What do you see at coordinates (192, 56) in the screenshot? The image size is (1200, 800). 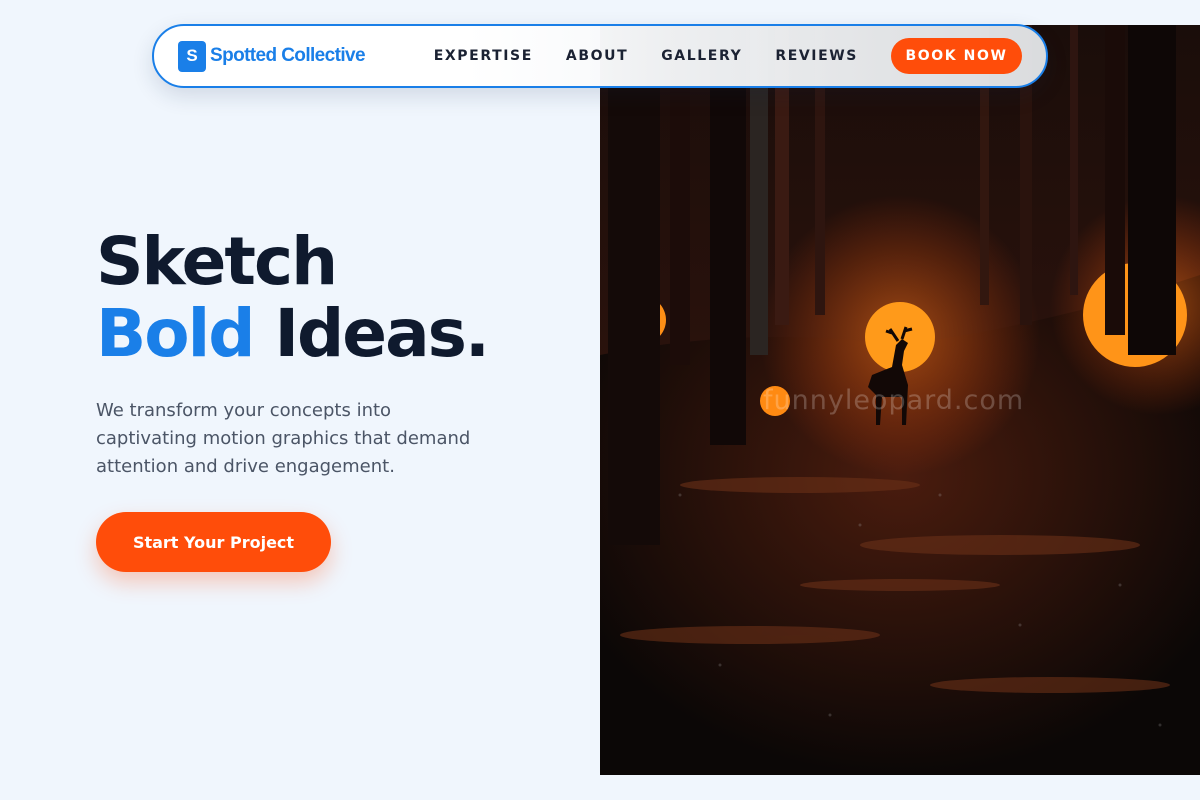 I see `brand-logo-icon: S` at bounding box center [192, 56].